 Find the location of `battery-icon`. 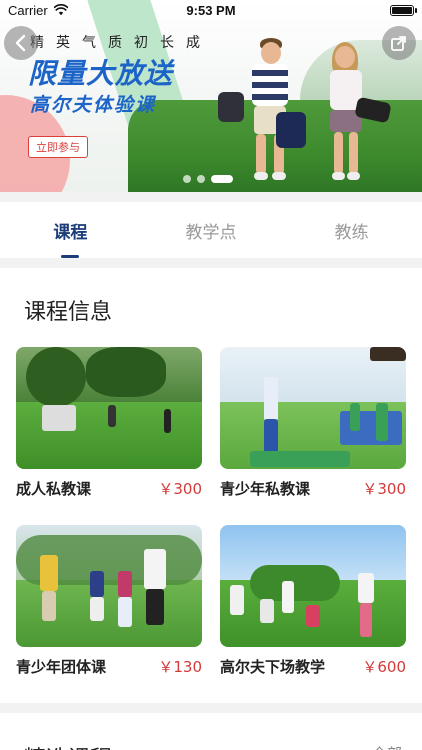

battery-icon is located at coordinates (403, 10).